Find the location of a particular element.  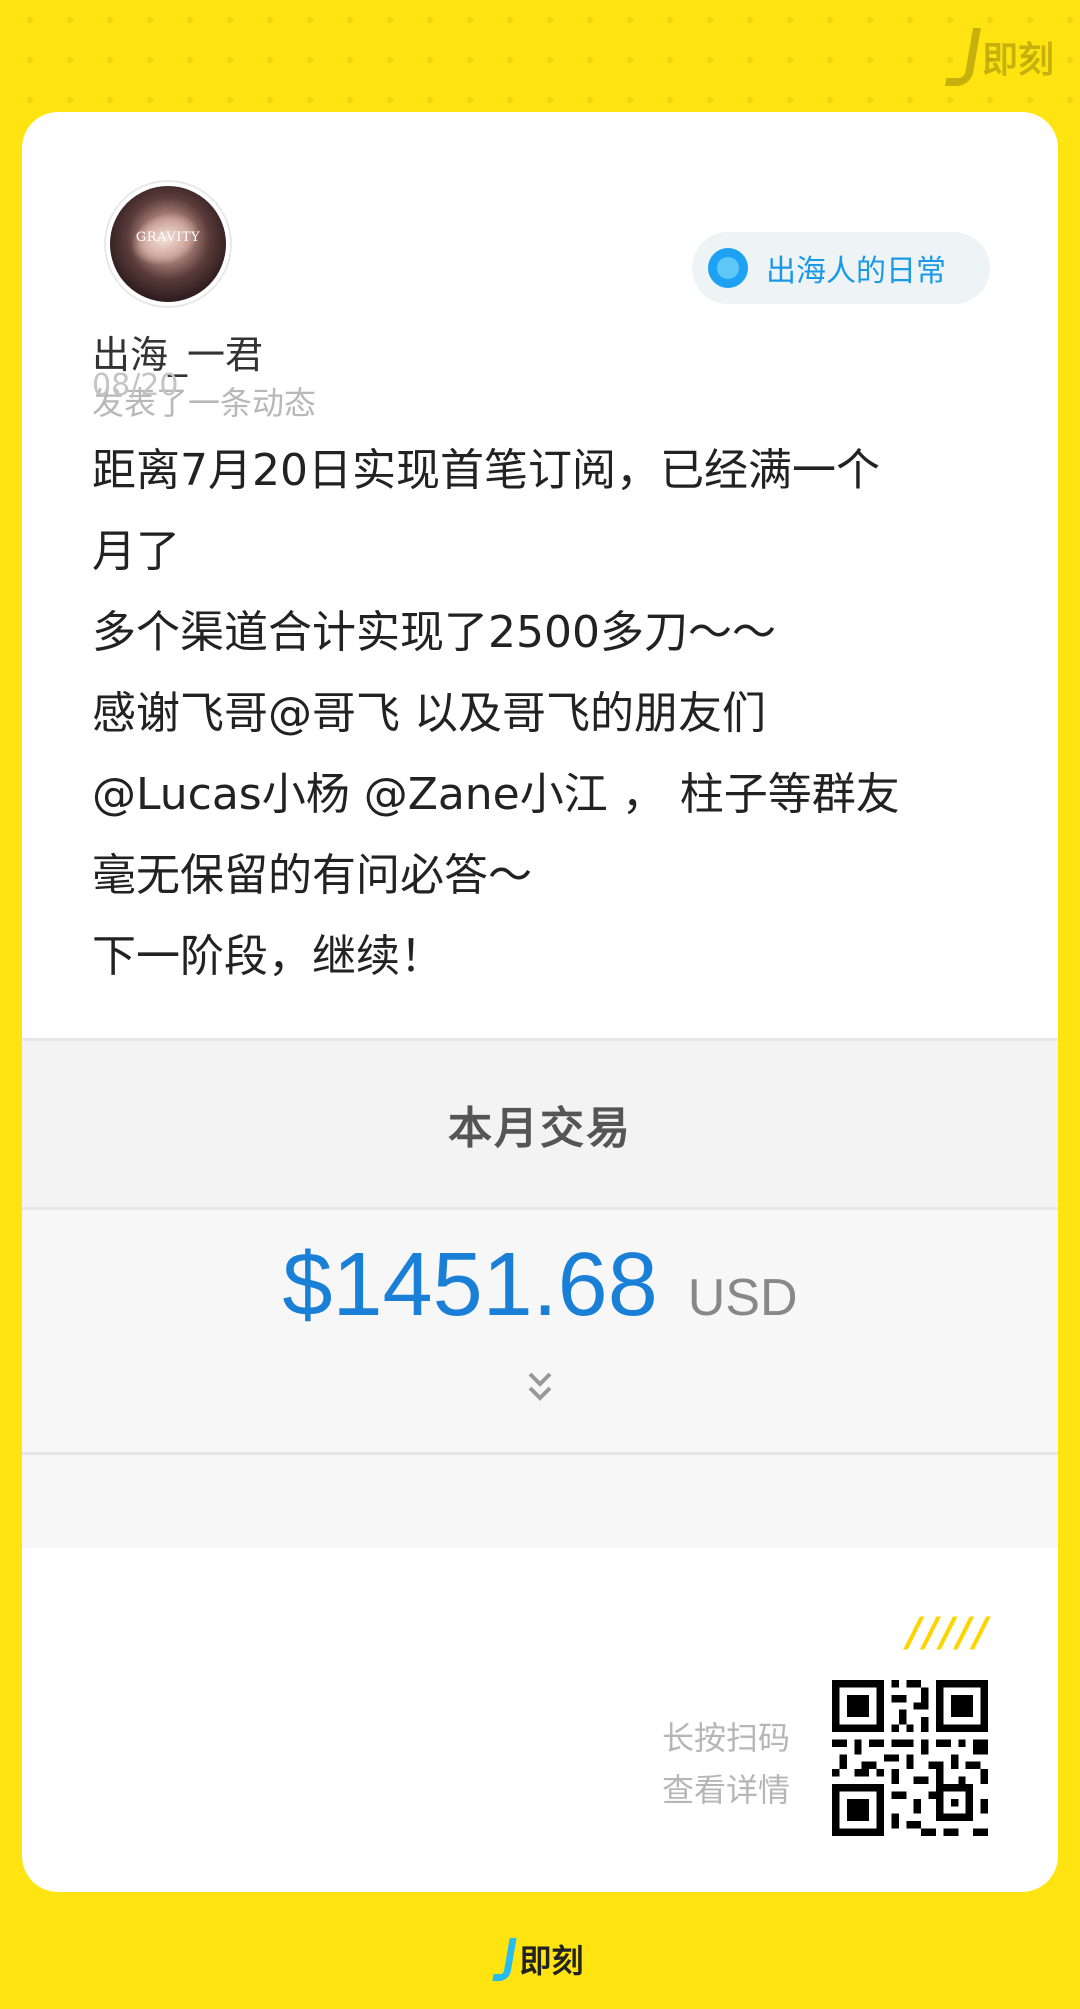

post-line: 月了 is located at coordinates (136, 551).